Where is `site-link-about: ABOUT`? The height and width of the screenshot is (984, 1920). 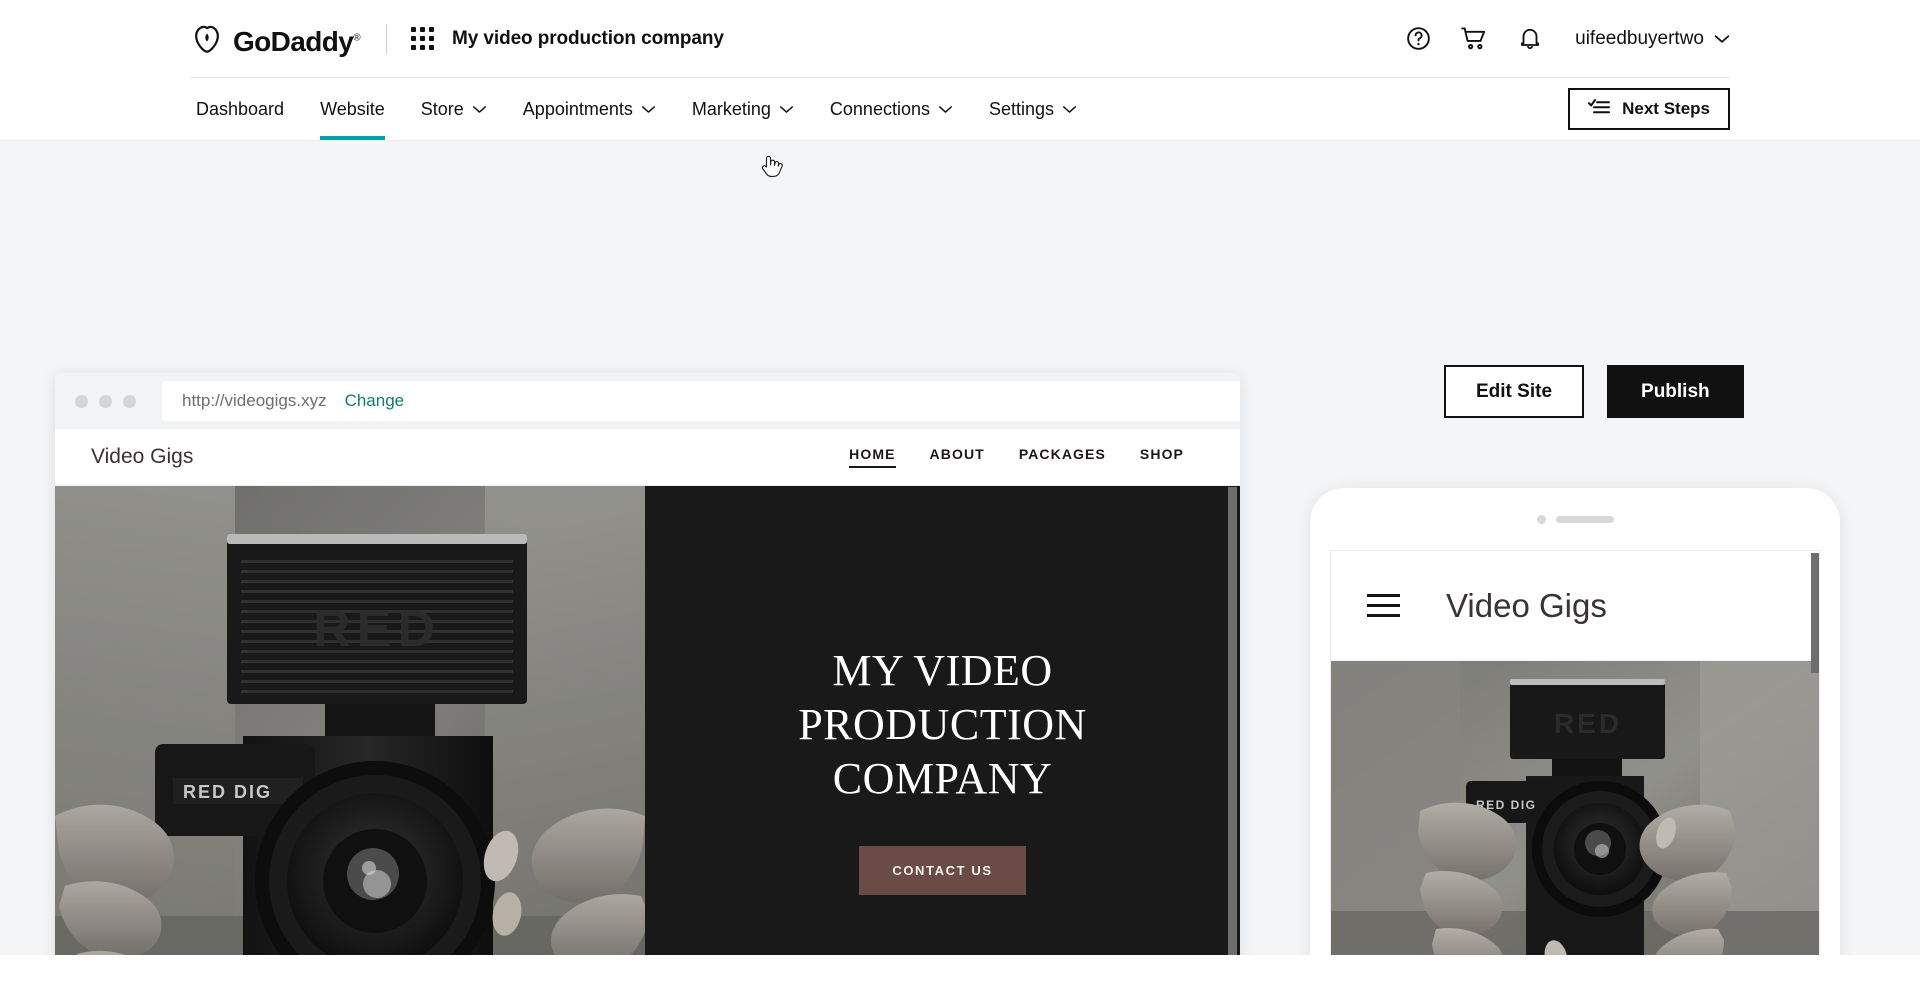 site-link-about: ABOUT is located at coordinates (957, 457).